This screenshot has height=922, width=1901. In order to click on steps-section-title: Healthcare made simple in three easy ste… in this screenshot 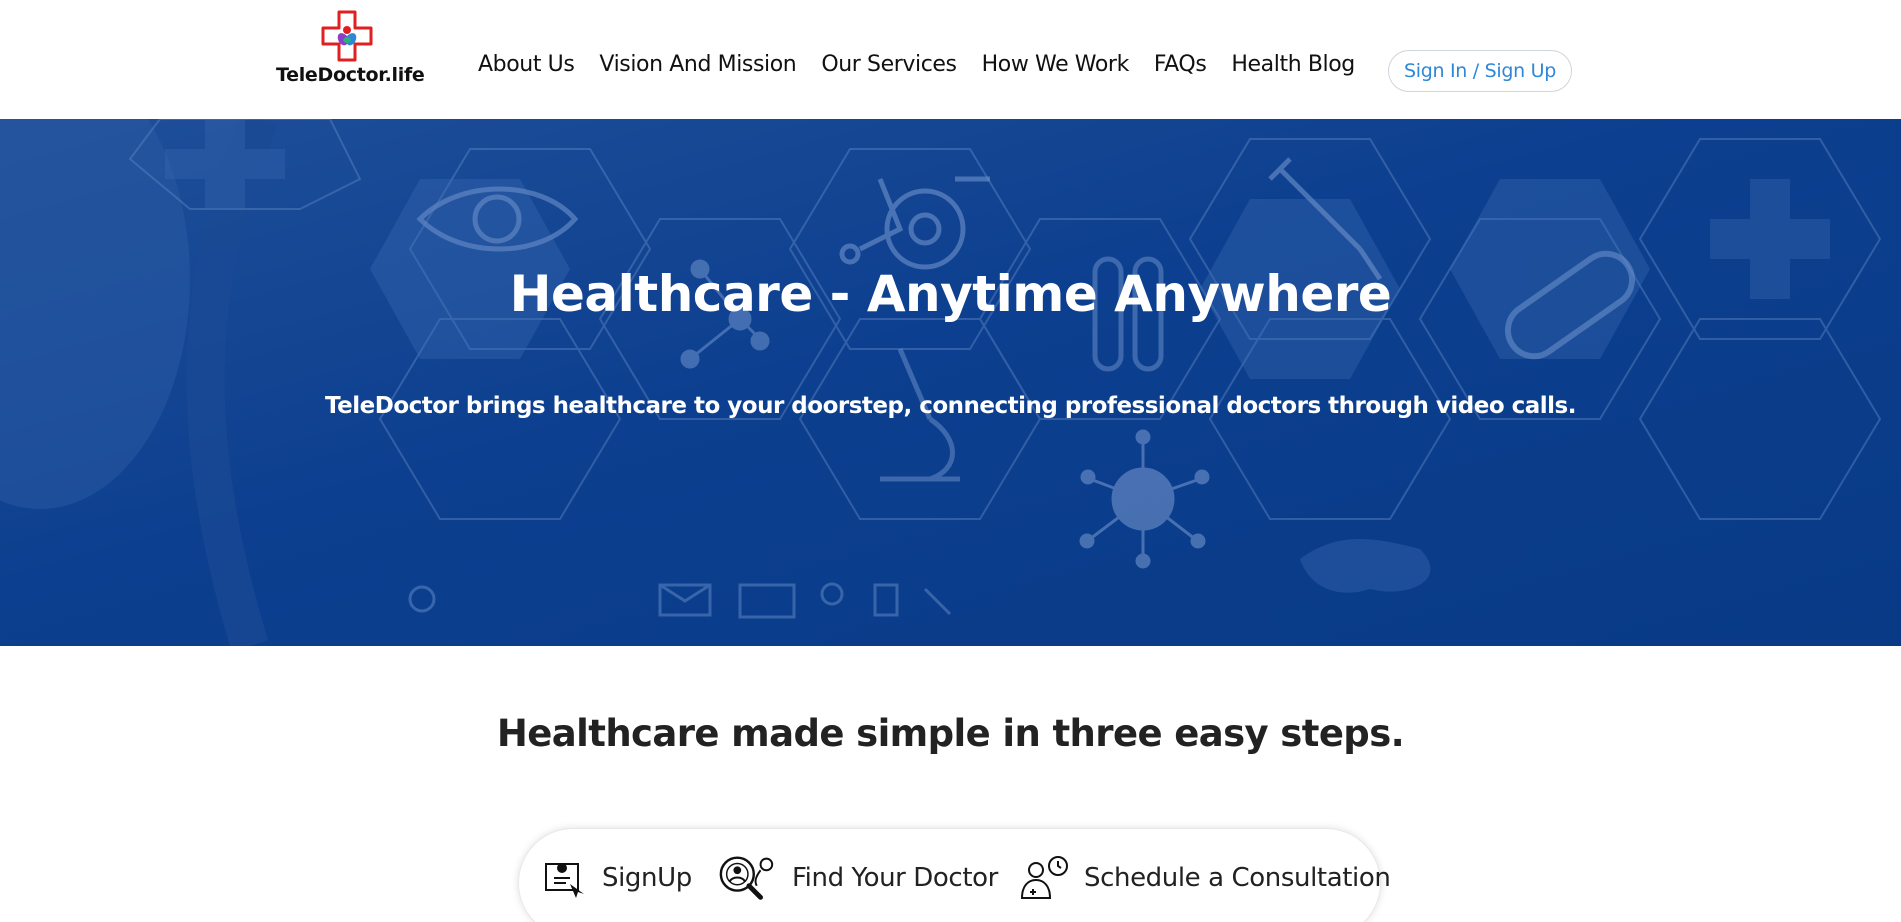, I will do `click(950, 733)`.